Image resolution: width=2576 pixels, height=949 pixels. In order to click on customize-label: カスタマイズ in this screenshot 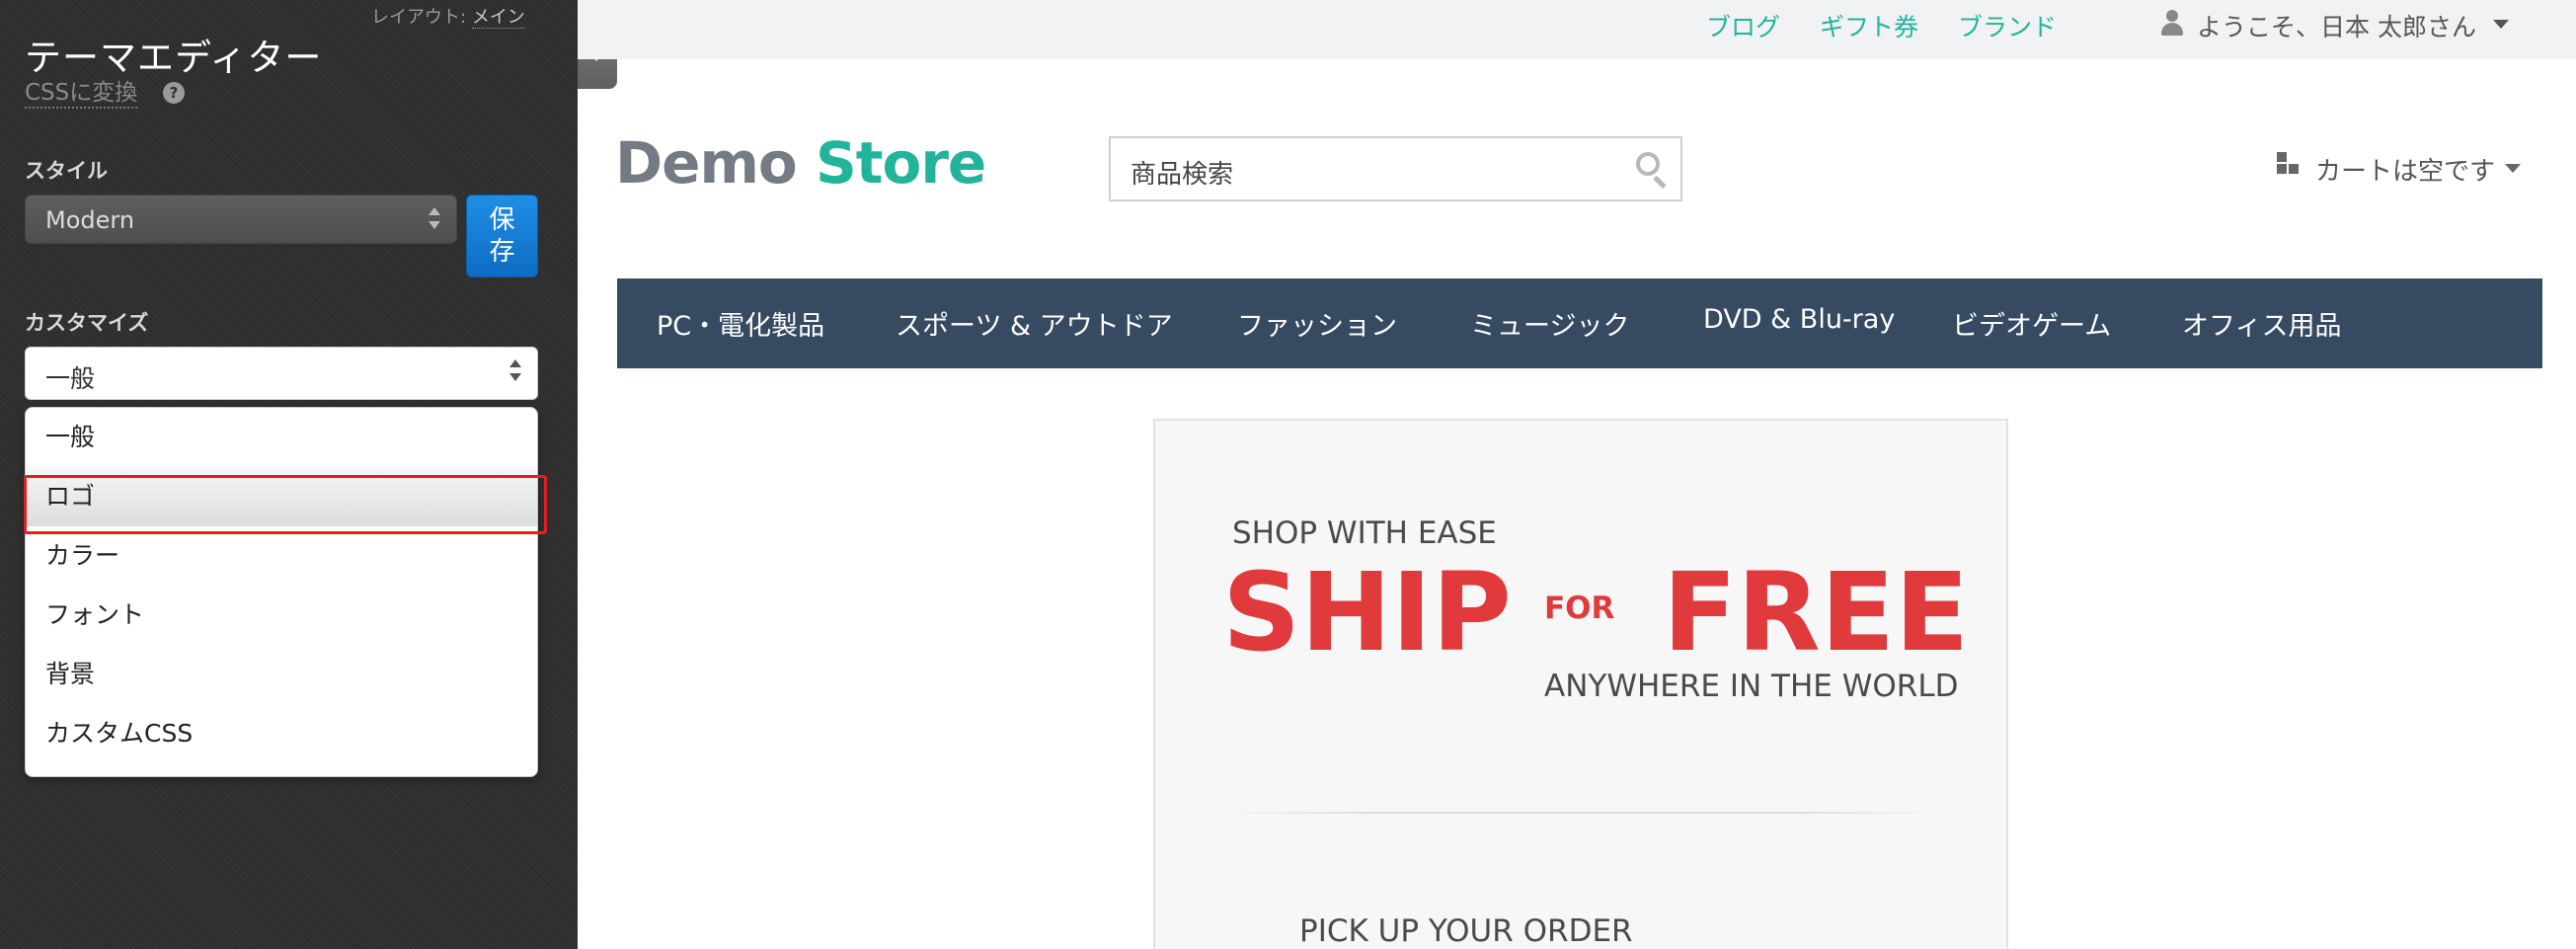, I will do `click(87, 323)`.